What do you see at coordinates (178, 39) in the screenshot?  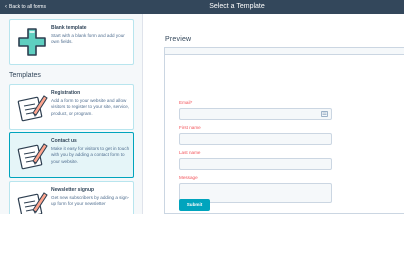 I see `preview-title: Preview` at bounding box center [178, 39].